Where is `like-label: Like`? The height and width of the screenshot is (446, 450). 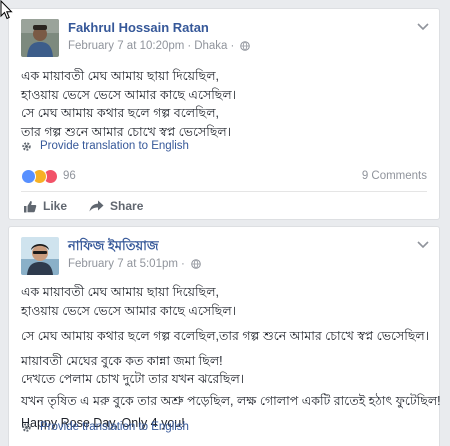
like-label: Like is located at coordinates (55, 206).